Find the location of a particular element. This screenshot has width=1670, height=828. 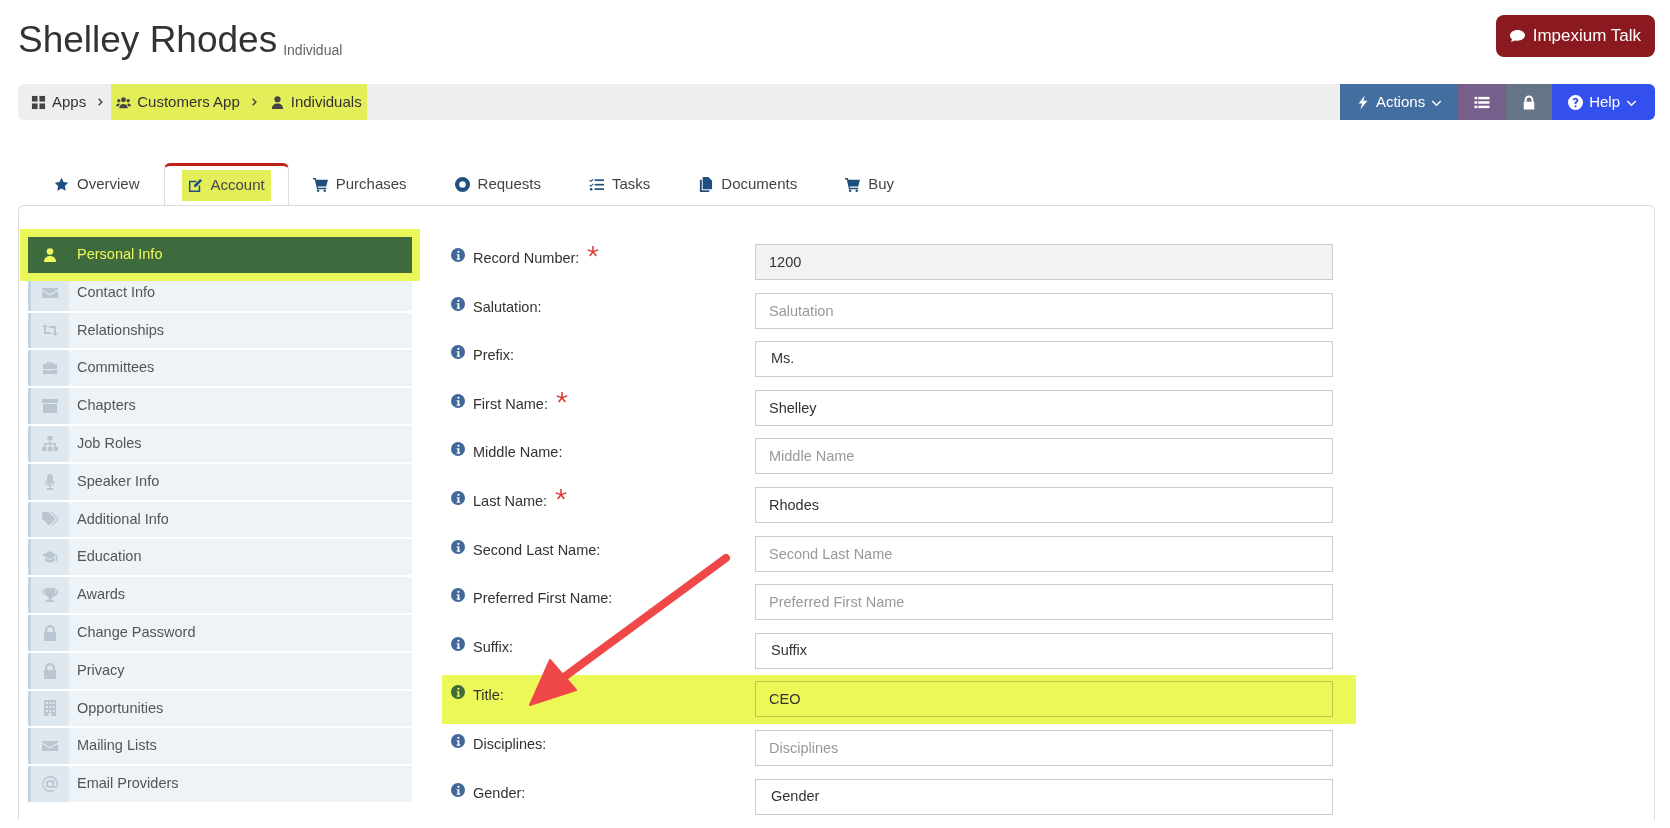

graduation-cap-icon is located at coordinates (50, 557).